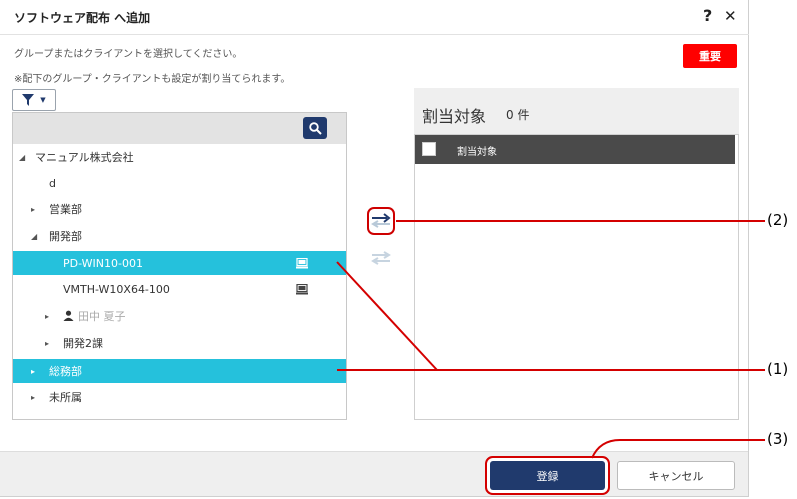 Image resolution: width=797 pixels, height=499 pixels. Describe the element at coordinates (778, 369) in the screenshot. I see `callout-1: (1)` at that location.